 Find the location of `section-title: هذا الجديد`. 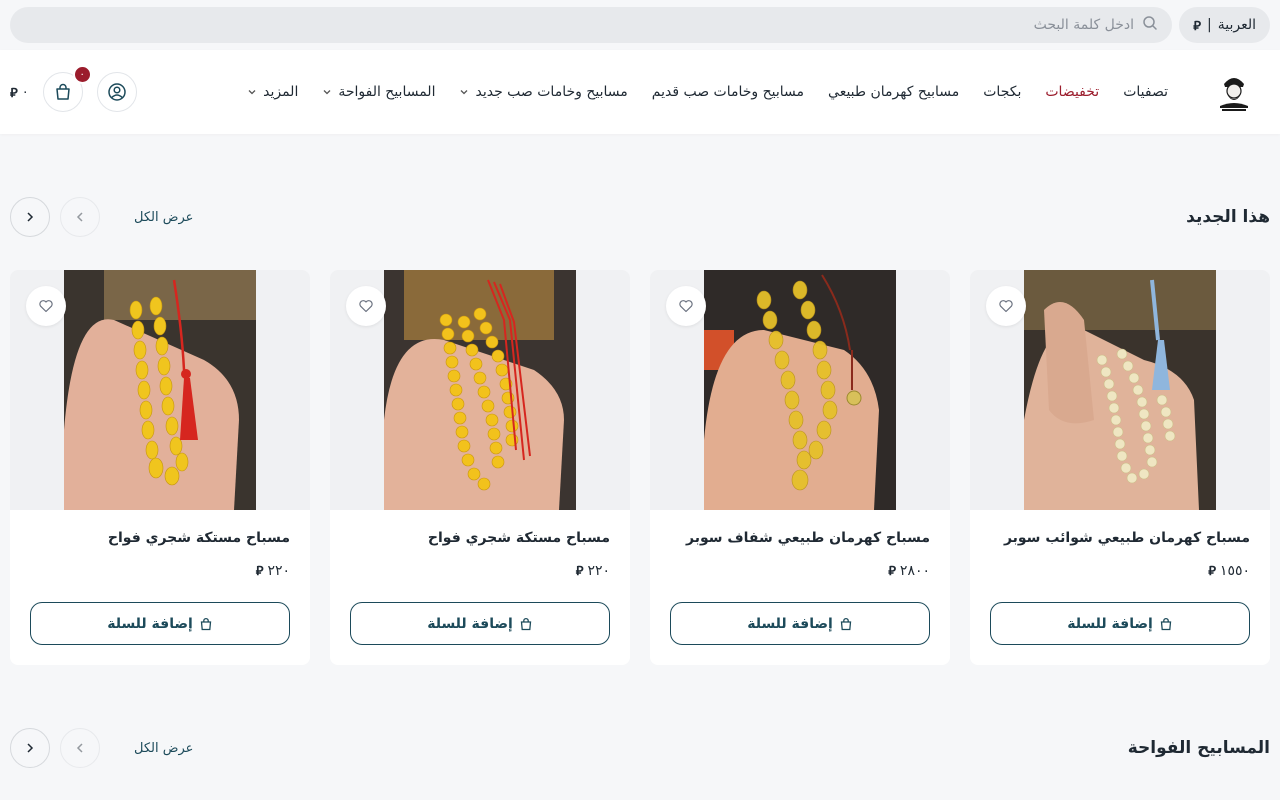

section-title: هذا الجديد is located at coordinates (1228, 217).